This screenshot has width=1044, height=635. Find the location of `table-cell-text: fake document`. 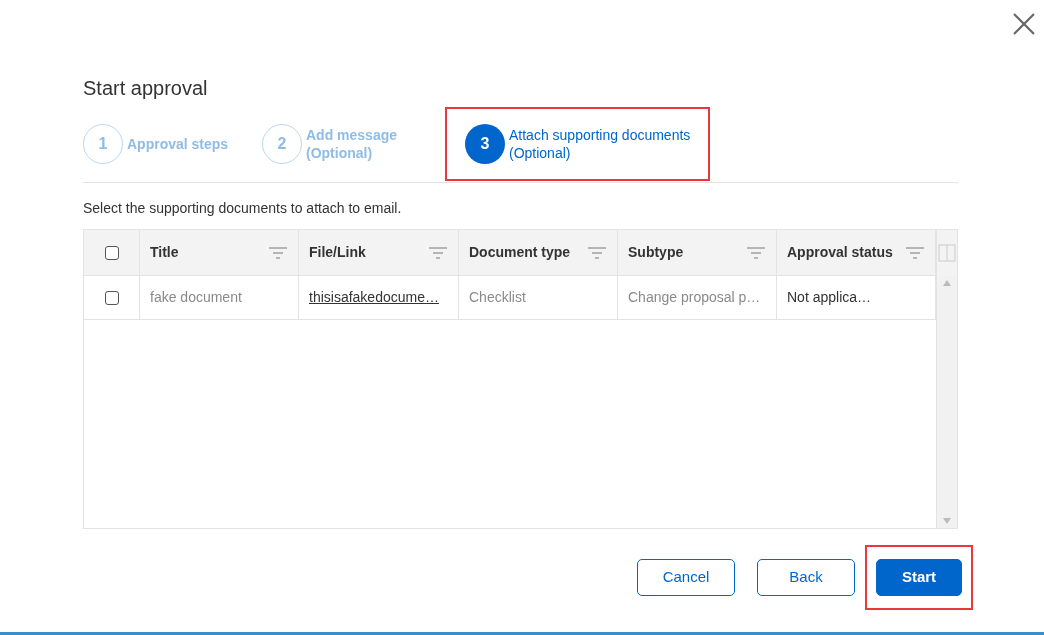

table-cell-text: fake document is located at coordinates (196, 297).